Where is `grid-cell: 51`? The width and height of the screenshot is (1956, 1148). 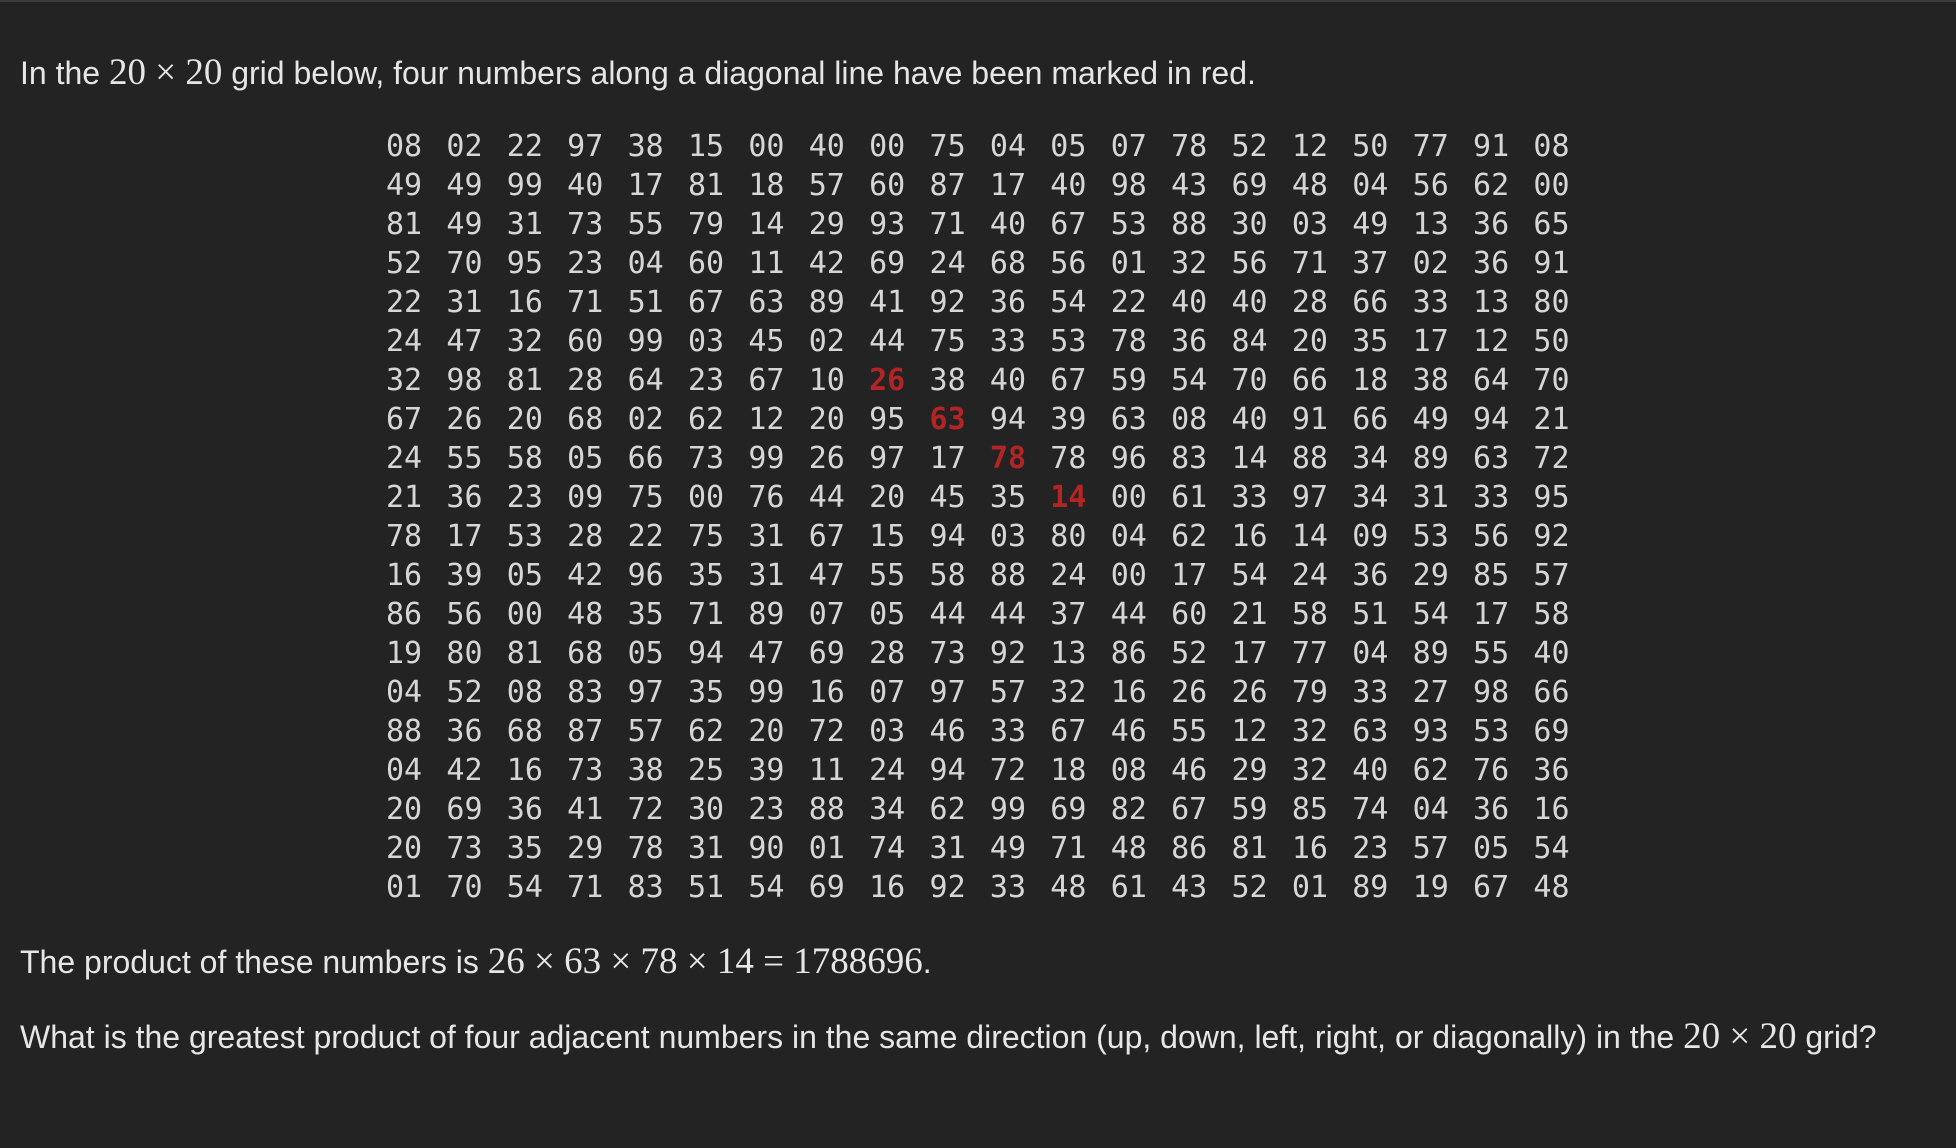
grid-cell: 51 is located at coordinates (706, 887).